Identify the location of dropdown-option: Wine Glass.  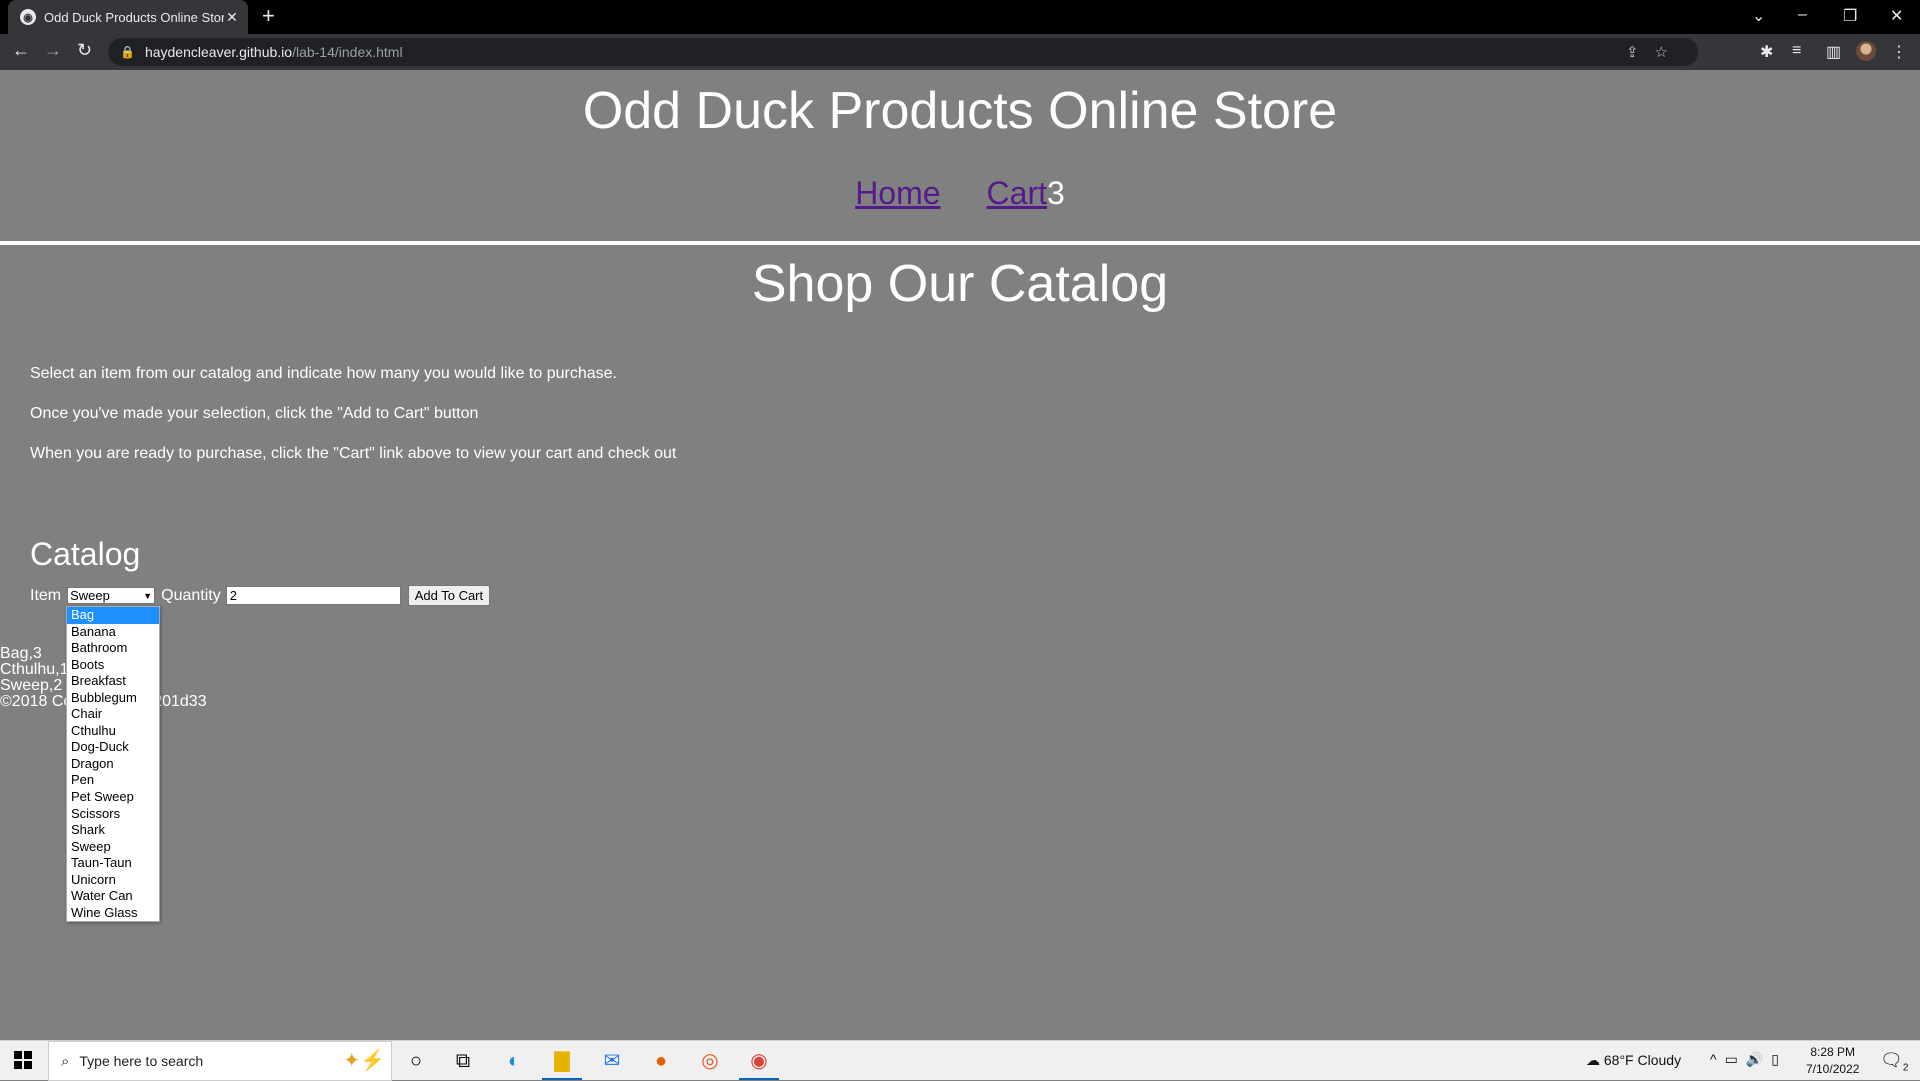
(113, 913).